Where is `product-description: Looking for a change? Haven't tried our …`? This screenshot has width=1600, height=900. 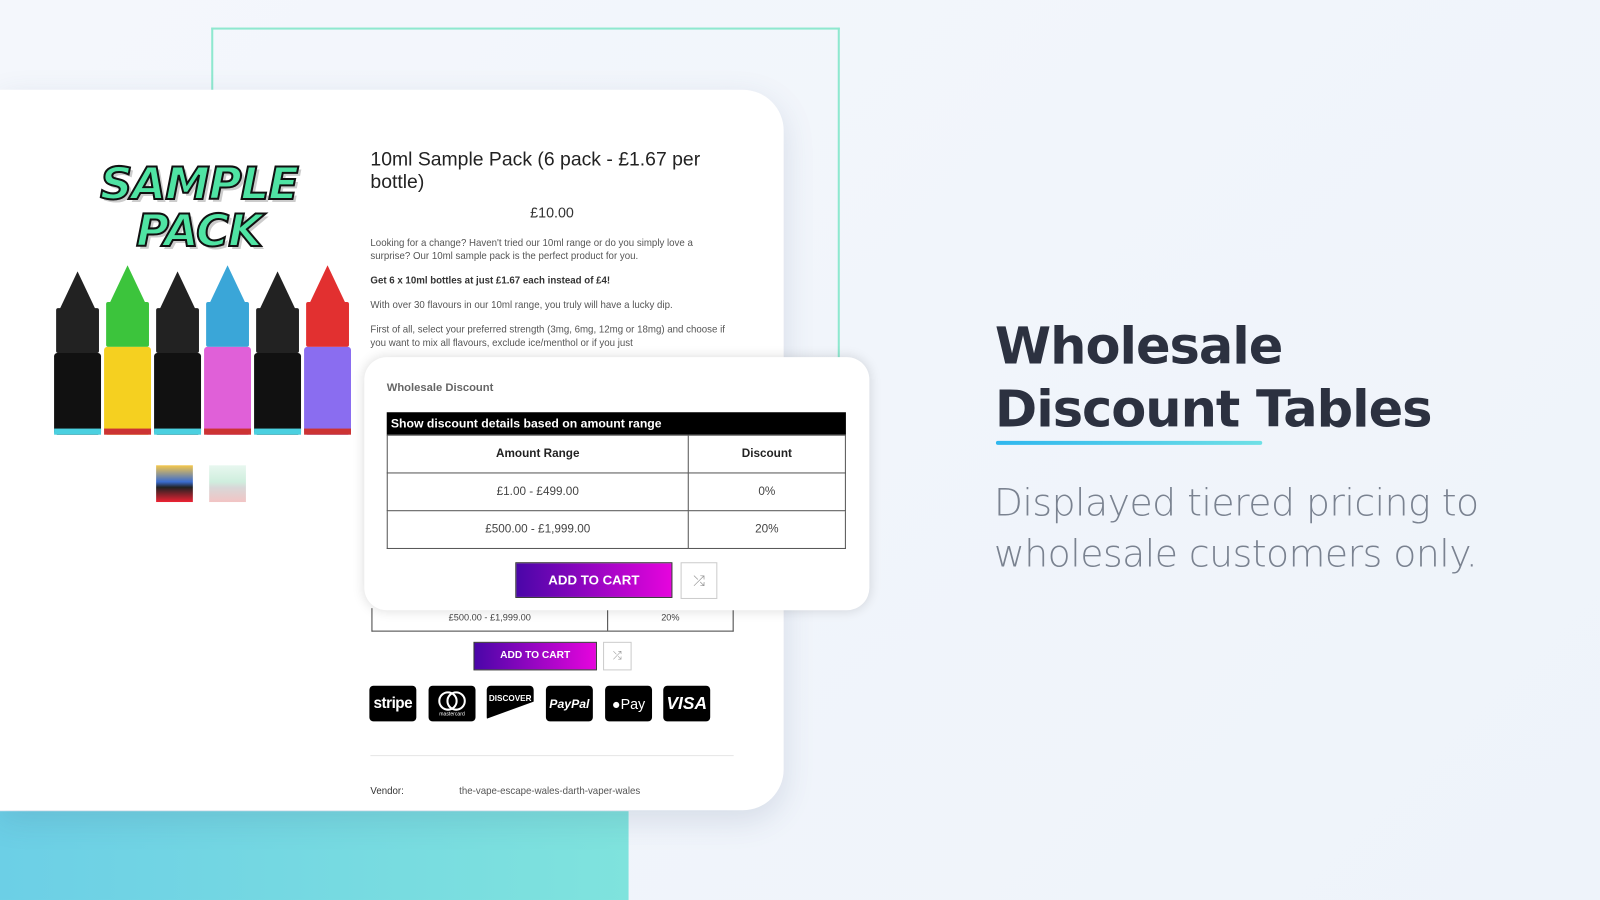
product-description: Looking for a change? Haven't tried our … is located at coordinates (531, 250).